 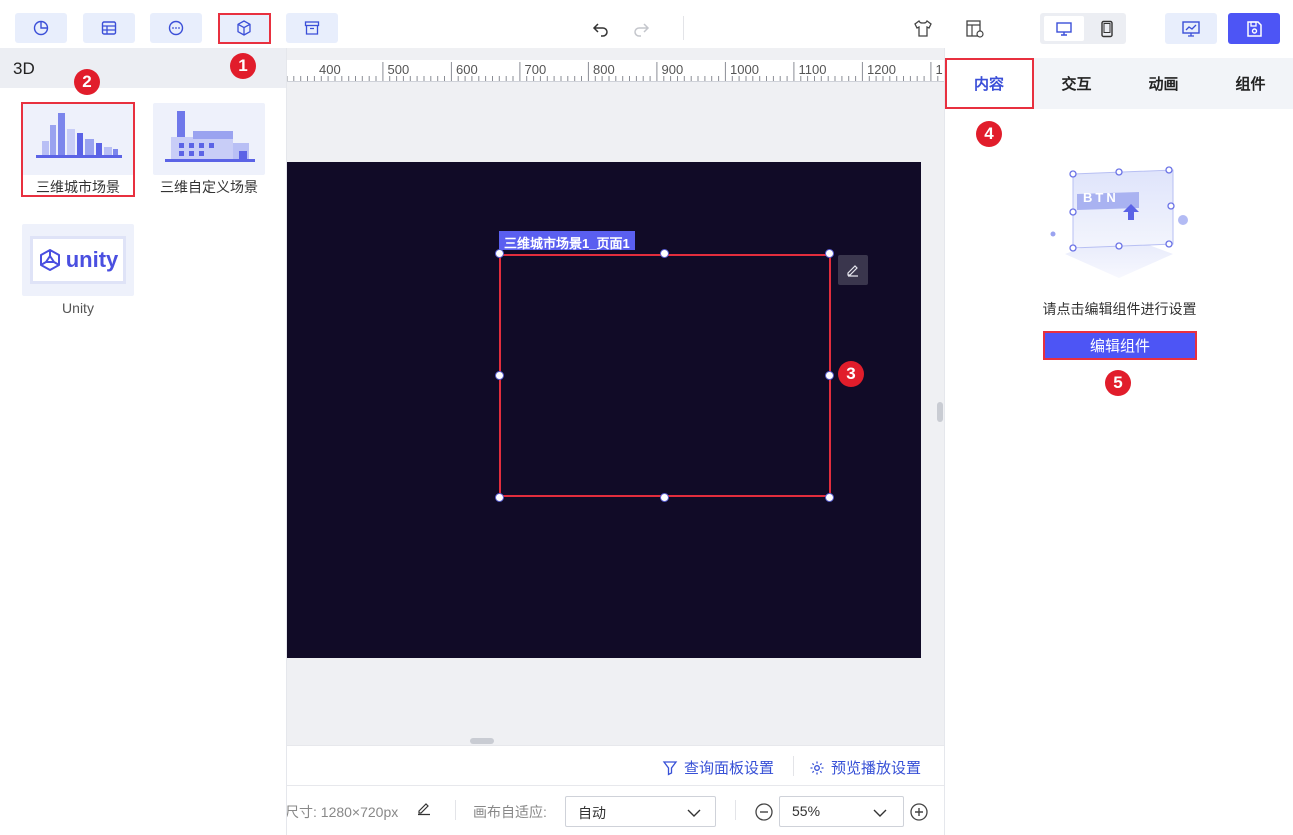 I want to click on query-panel-settings-link: 查询面板设置, so click(x=718, y=767).